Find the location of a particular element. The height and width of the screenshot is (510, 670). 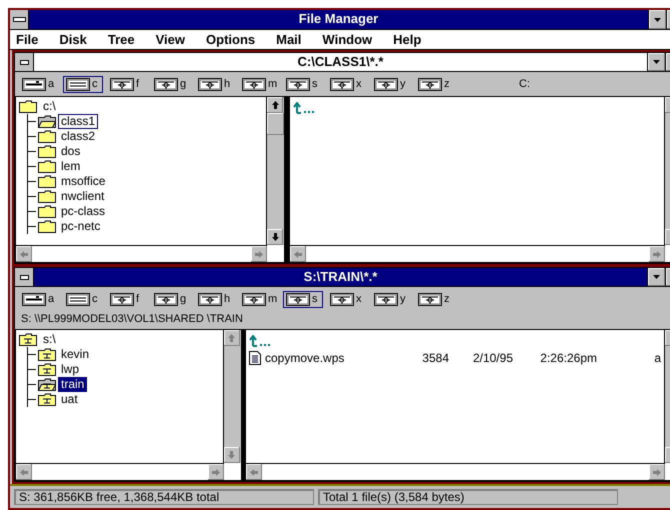

menu-item: View is located at coordinates (171, 39).